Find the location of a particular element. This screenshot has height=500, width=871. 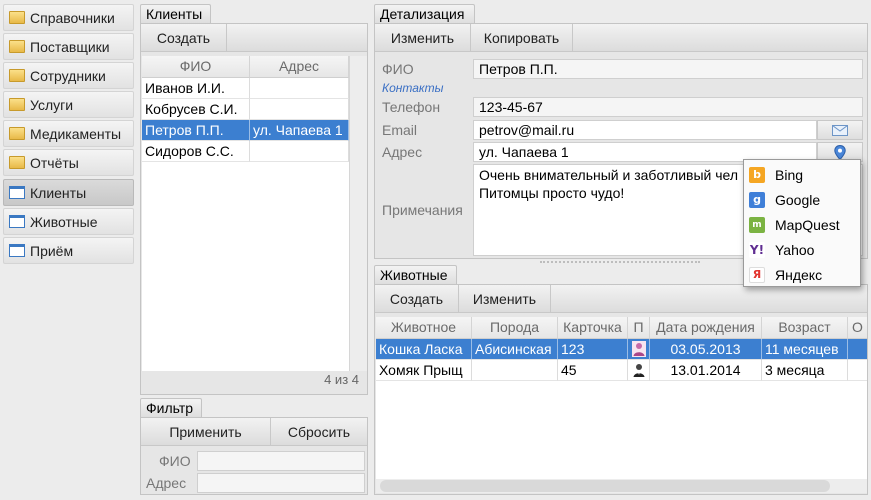

fio-label: ФИО is located at coordinates (398, 69).